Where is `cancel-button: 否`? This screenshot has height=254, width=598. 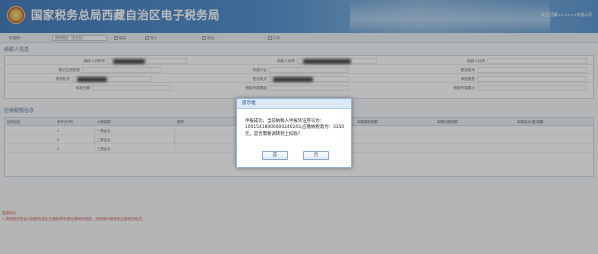
cancel-button: 否 is located at coordinates (316, 155).